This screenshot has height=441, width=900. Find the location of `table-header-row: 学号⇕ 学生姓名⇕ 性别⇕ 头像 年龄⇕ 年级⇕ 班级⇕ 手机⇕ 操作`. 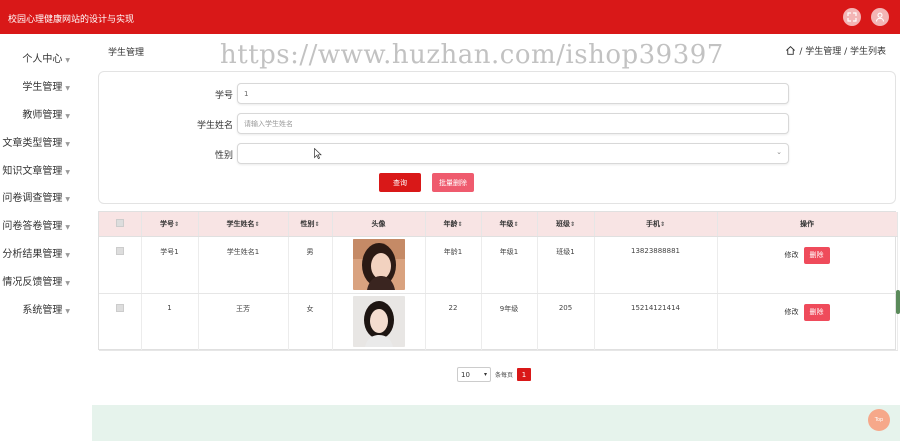

table-header-row: 学号⇕ 学生姓名⇕ 性别⇕ 头像 年龄⇕ 年级⇕ 班级⇕ 手机⇕ 操作 is located at coordinates (498, 224).